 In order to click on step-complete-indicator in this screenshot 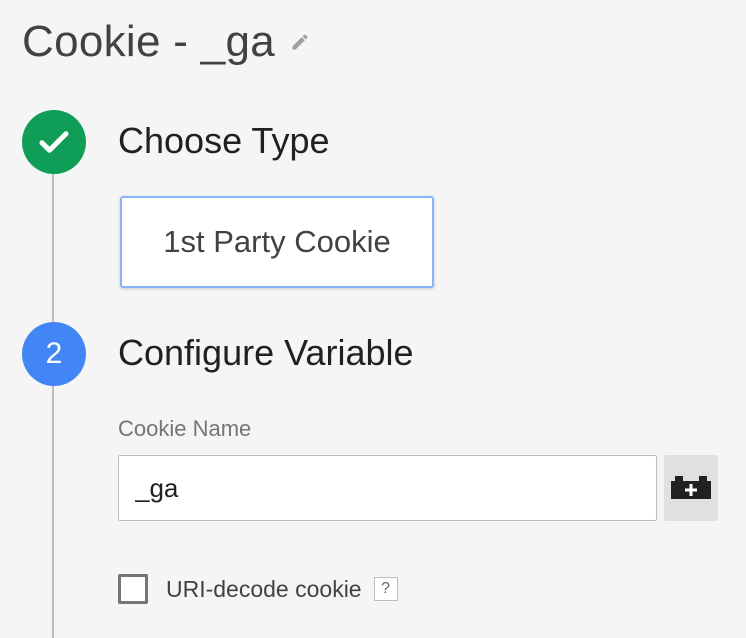, I will do `click(54, 142)`.